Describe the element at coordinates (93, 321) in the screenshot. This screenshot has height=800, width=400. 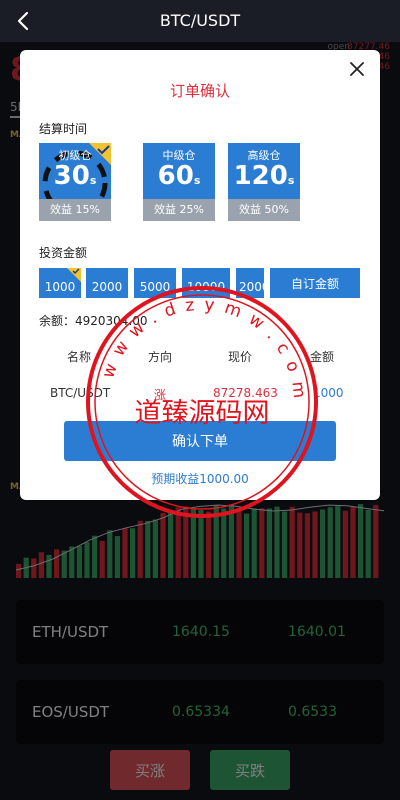
I see `balance-text: 余额：4920304.00` at that location.